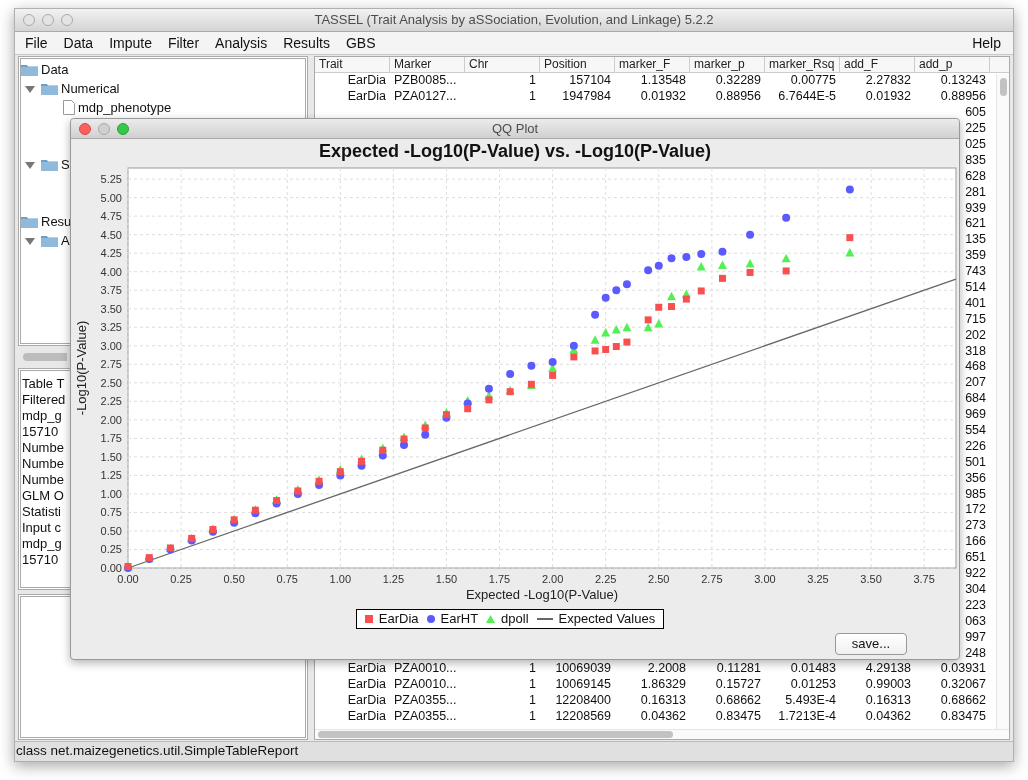  Describe the element at coordinates (888, 669) in the screenshot. I see `table-cell-text: 4.29138` at that location.